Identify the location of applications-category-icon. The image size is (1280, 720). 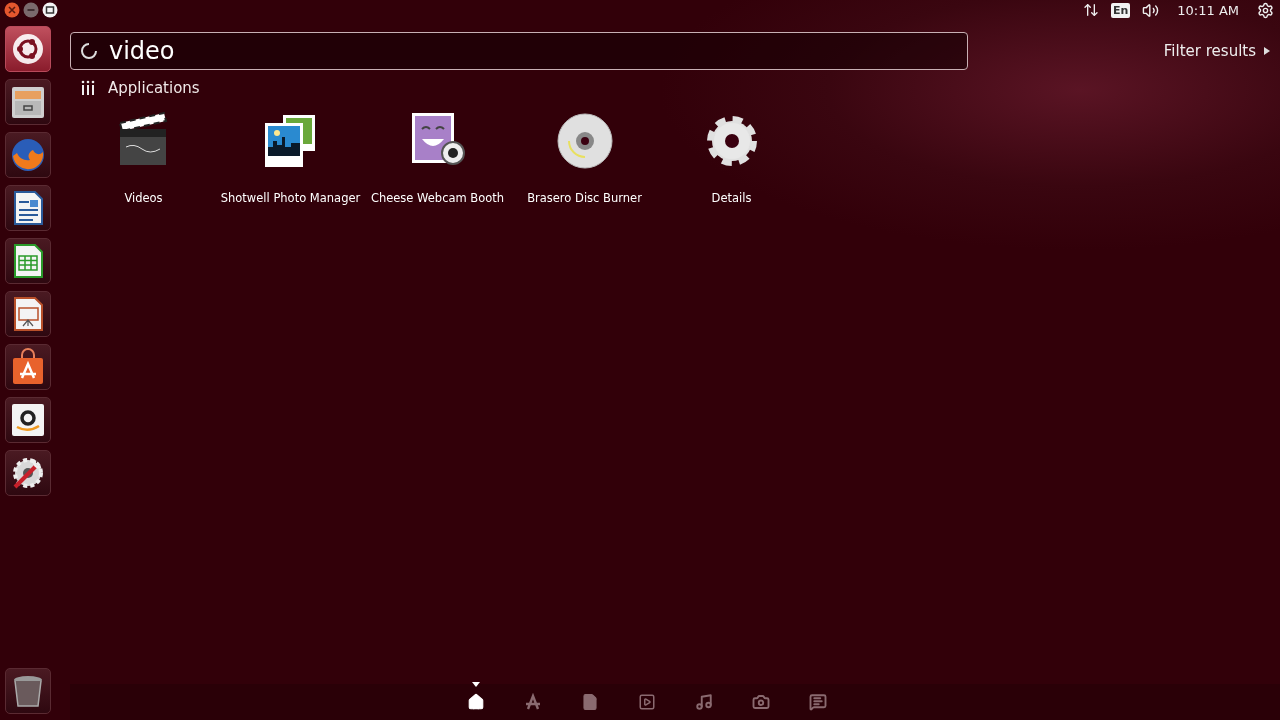
(88, 88).